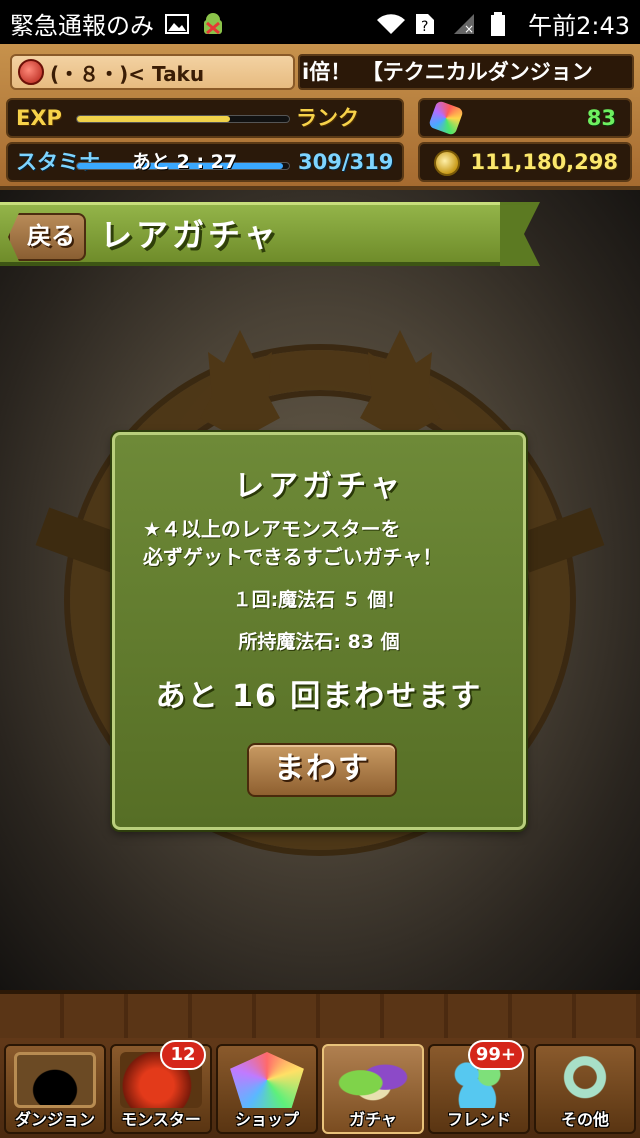 This screenshot has width=640, height=1138. Describe the element at coordinates (579, 26) in the screenshot. I see `clock: 午前2:43` at that location.